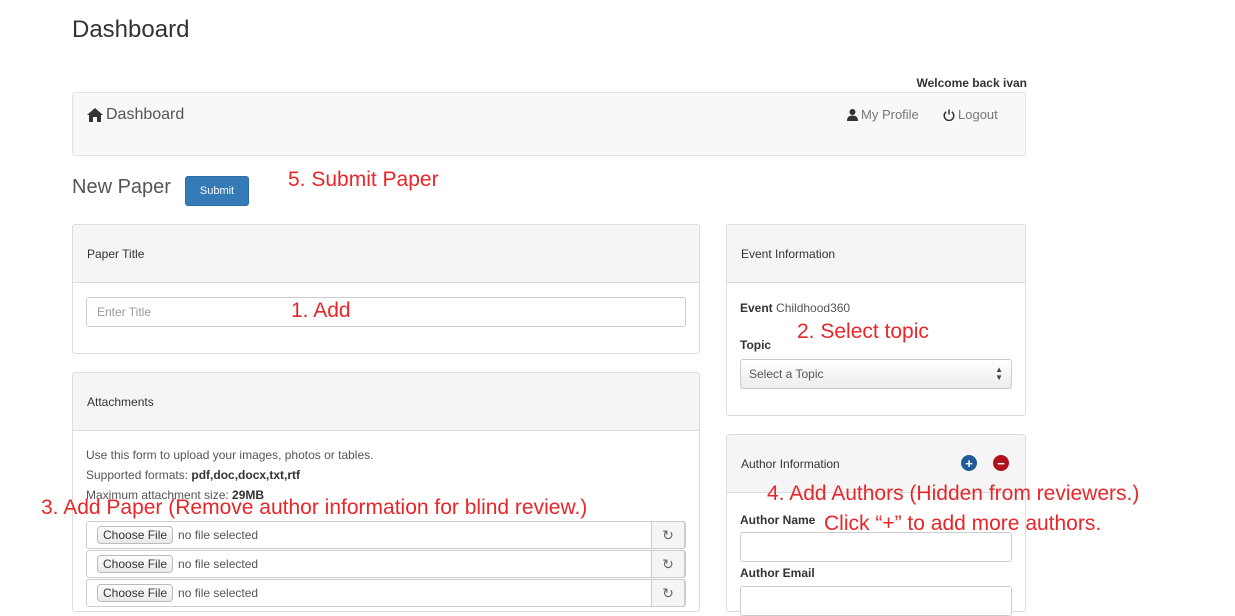 This screenshot has height=616, width=1235. I want to click on event-row: Event Childhood360, so click(795, 308).